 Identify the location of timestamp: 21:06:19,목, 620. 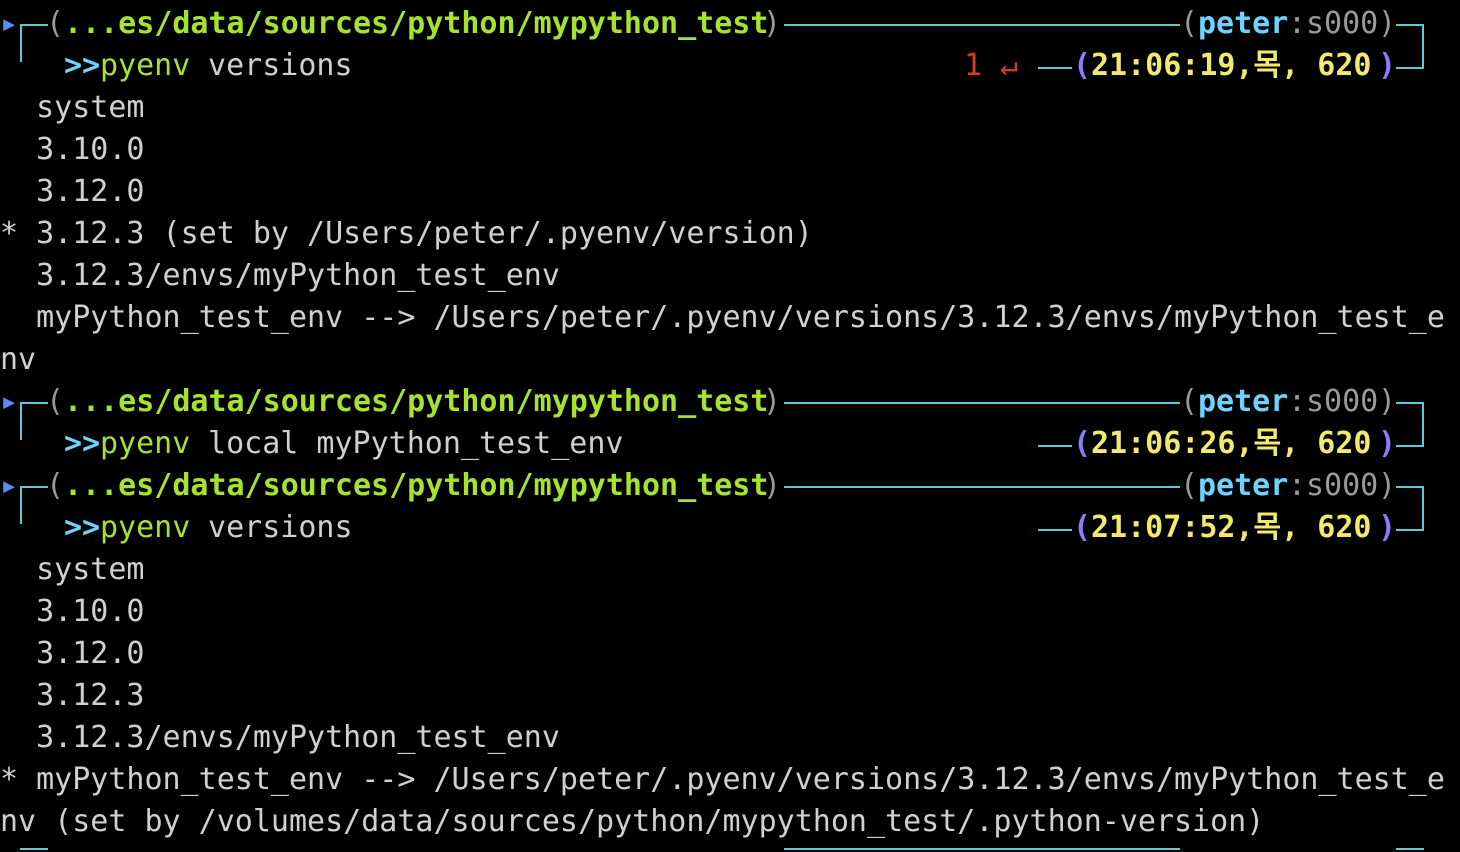
(1231, 65).